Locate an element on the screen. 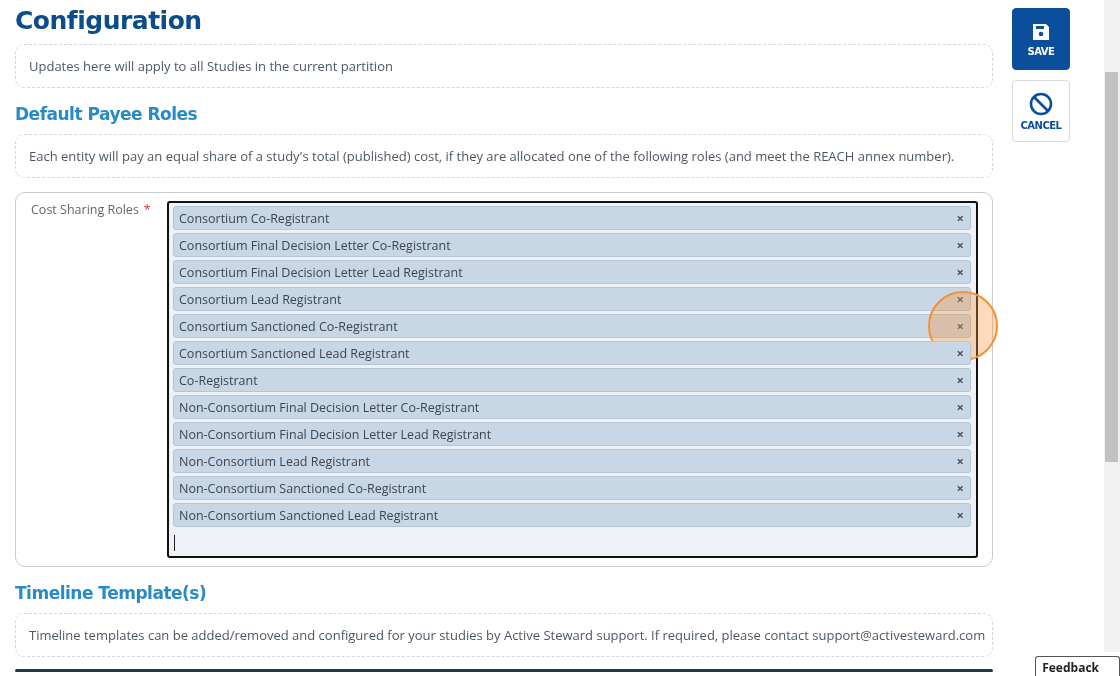  tag-label: Consortium Sanctioned Co-Registrant is located at coordinates (288, 326).